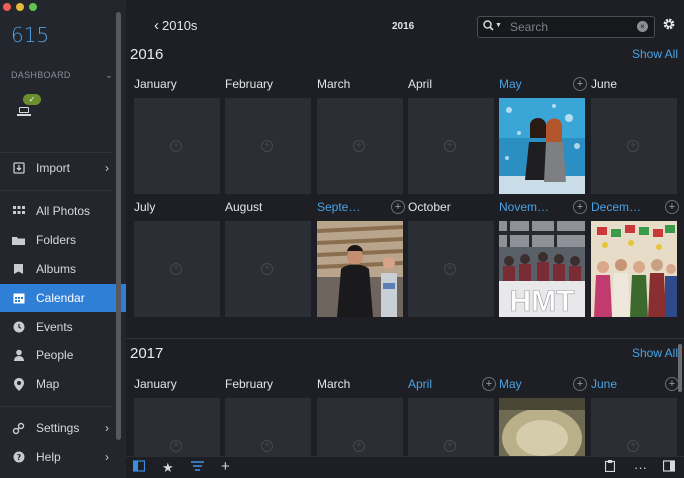  What do you see at coordinates (669, 467) in the screenshot?
I see `info-panel-toggle-icon` at bounding box center [669, 467].